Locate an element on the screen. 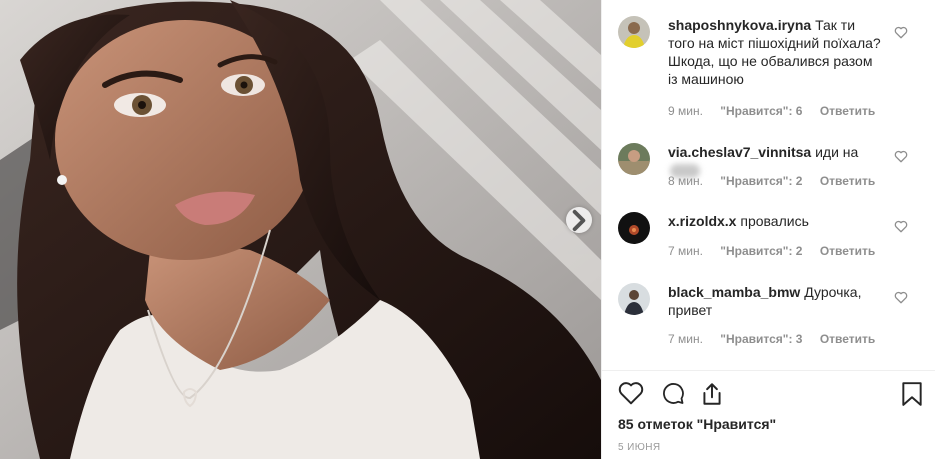 This screenshot has width=935, height=459. next-photo-button is located at coordinates (579, 220).